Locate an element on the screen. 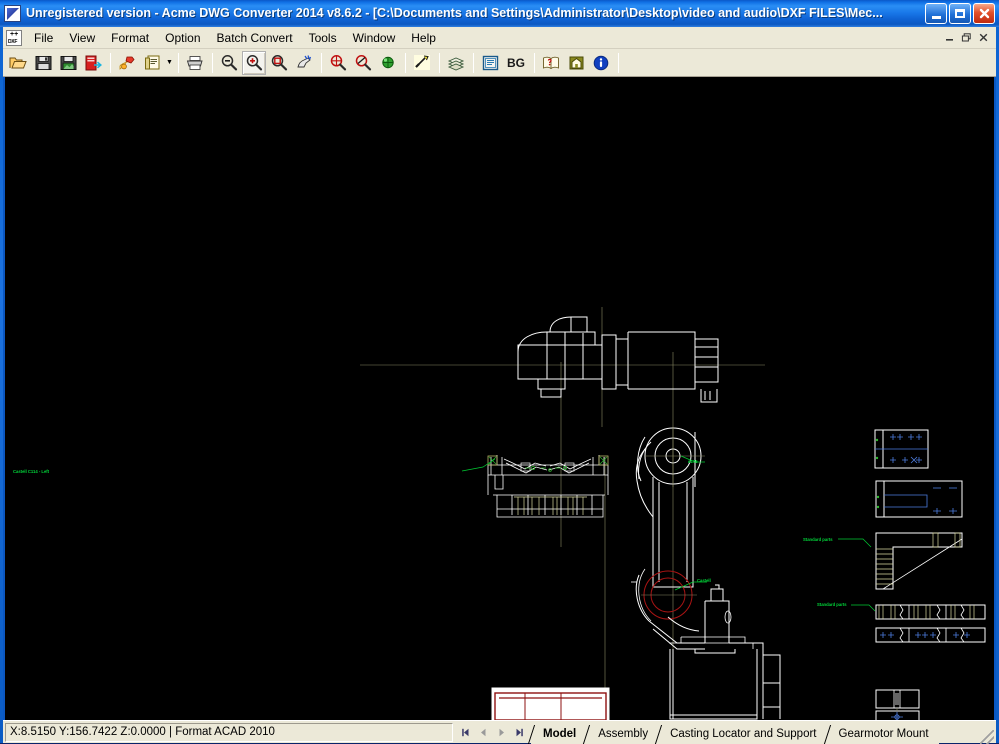 This screenshot has width=999, height=744. nav-first-sheet-button is located at coordinates (465, 732).